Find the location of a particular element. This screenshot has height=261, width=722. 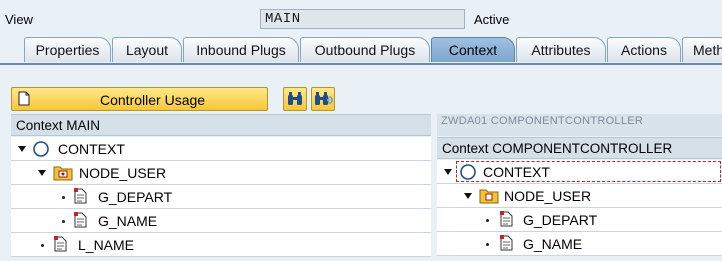

controller-usage-button: Controller Usage is located at coordinates (139, 99).